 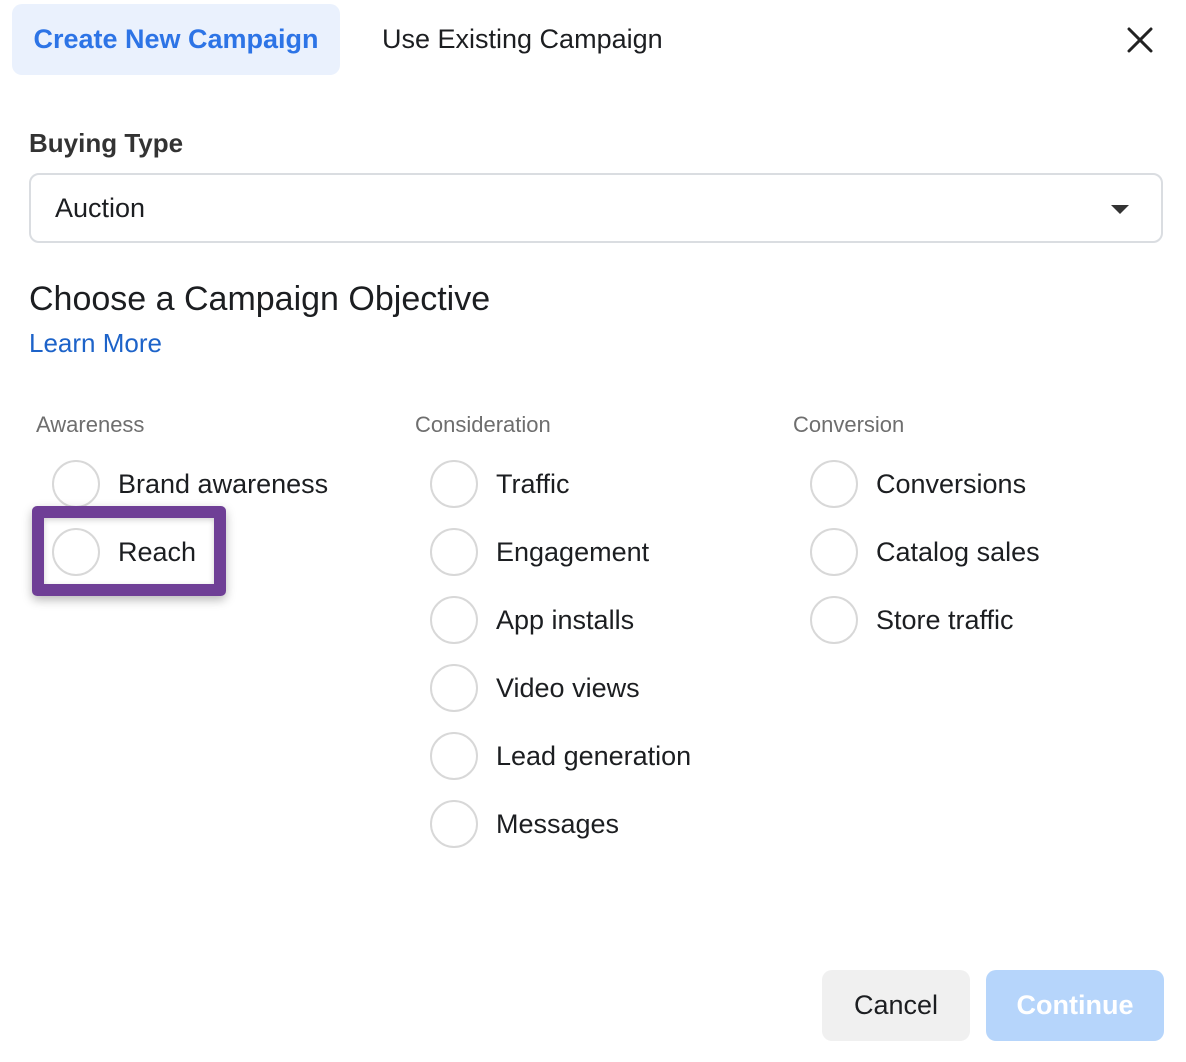 What do you see at coordinates (558, 823) in the screenshot?
I see `option-label: Messages` at bounding box center [558, 823].